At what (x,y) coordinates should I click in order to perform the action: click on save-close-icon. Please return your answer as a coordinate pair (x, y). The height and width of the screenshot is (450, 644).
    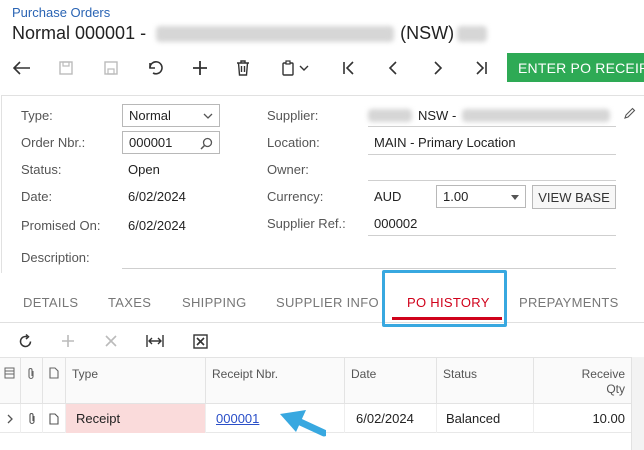
    Looking at the image, I should click on (66, 68).